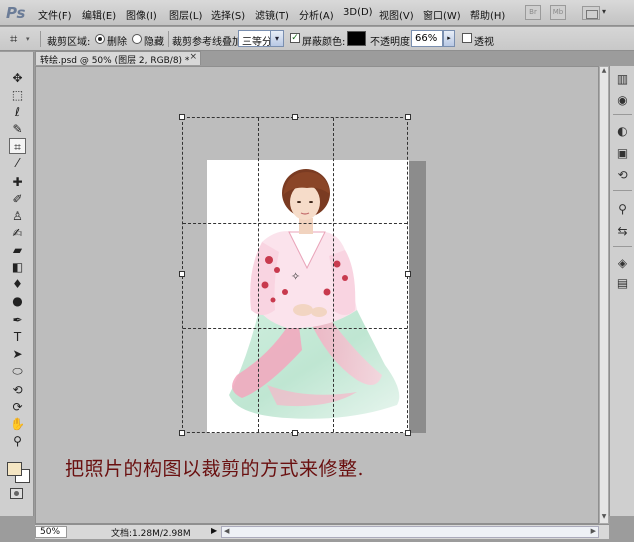 This screenshot has height=542, width=634. I want to click on 3d-orbit-tool-icon: ⟳, so click(17, 407).